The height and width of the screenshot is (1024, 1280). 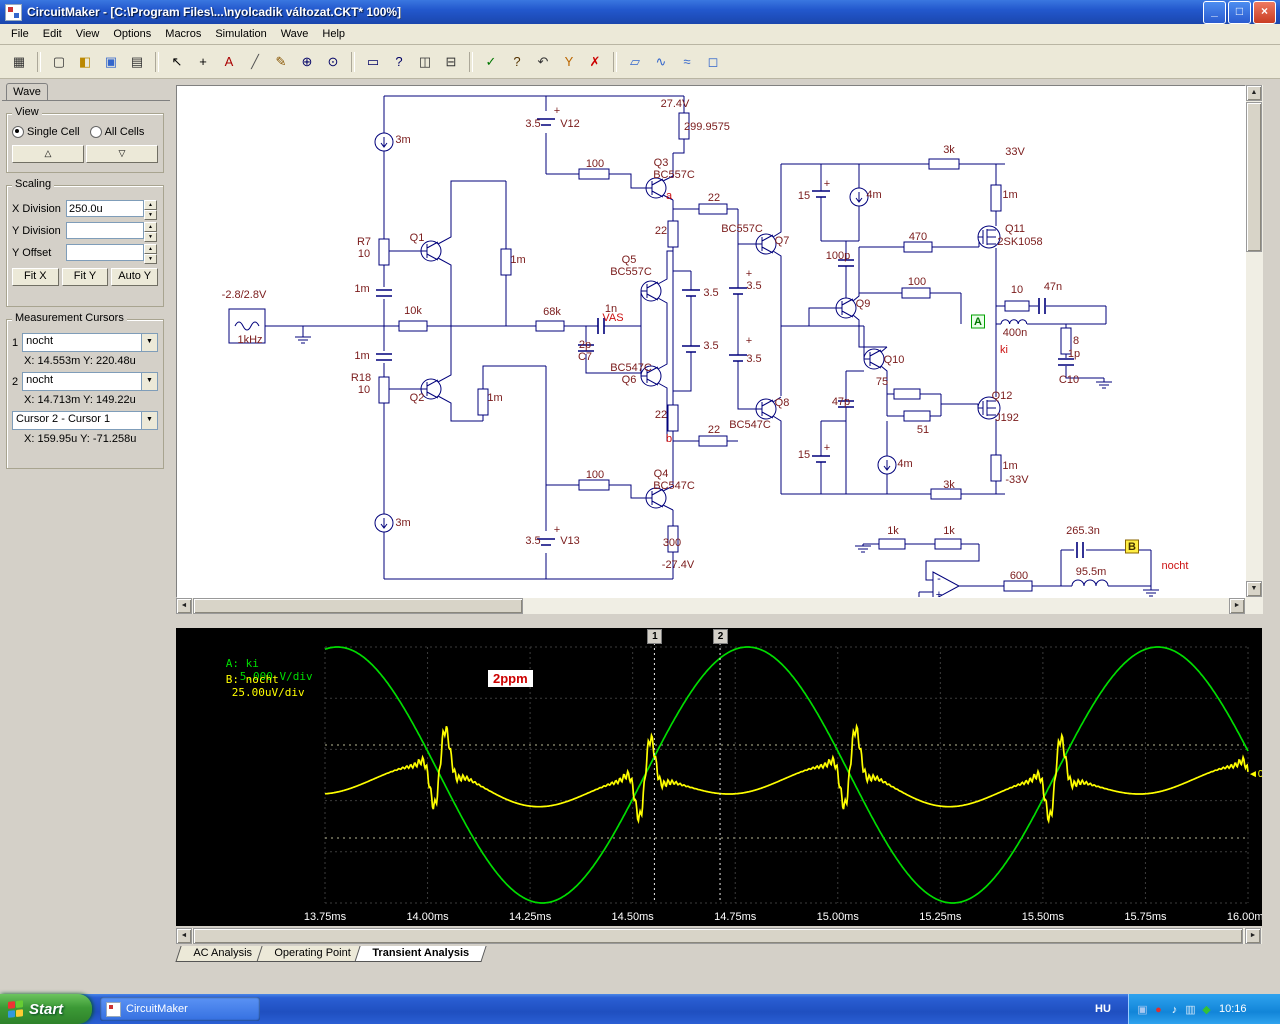 I want to click on auto-y-button: Auto Y, so click(x=135, y=277).